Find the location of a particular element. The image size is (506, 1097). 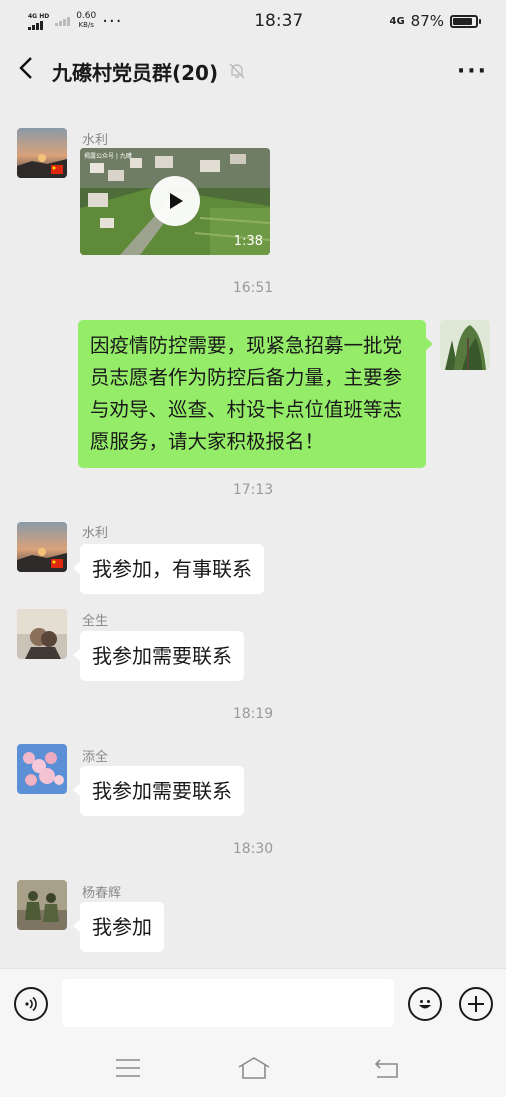

back-icon is located at coordinates (387, 1068).